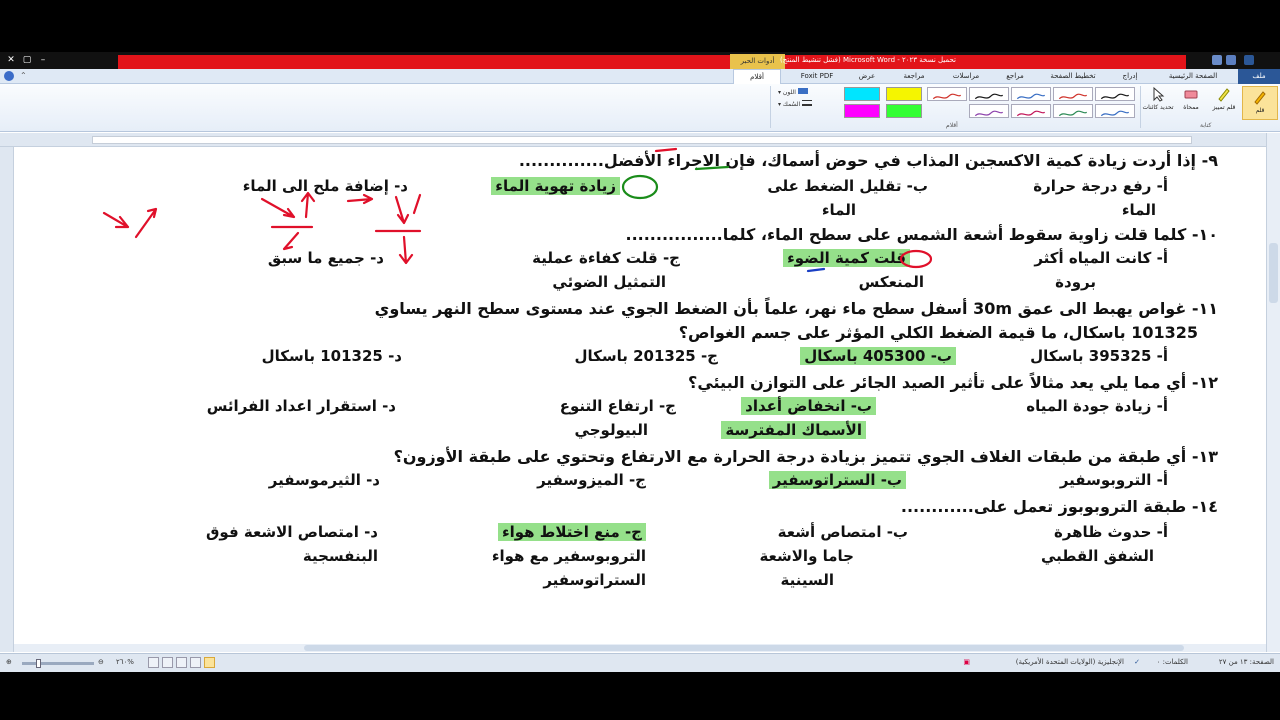 The height and width of the screenshot is (720, 1280). I want to click on tab-pens: أقلام, so click(757, 76).